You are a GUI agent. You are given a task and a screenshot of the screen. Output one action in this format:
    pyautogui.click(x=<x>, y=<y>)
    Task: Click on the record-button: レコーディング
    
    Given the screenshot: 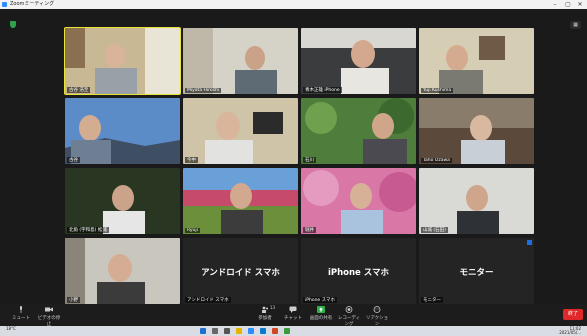 What is the action you would take?
    pyautogui.click(x=349, y=316)
    